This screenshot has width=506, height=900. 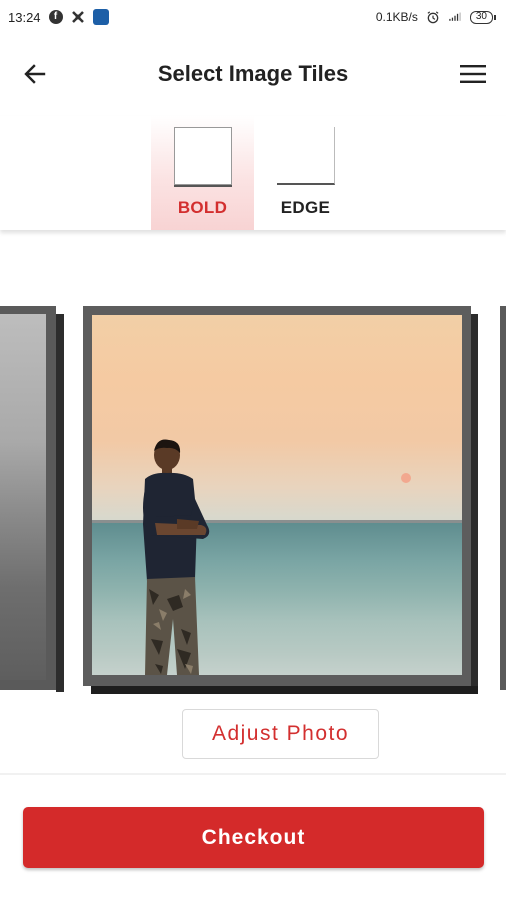 I want to click on app-bar: Select Image Tiles, so click(x=253, y=74).